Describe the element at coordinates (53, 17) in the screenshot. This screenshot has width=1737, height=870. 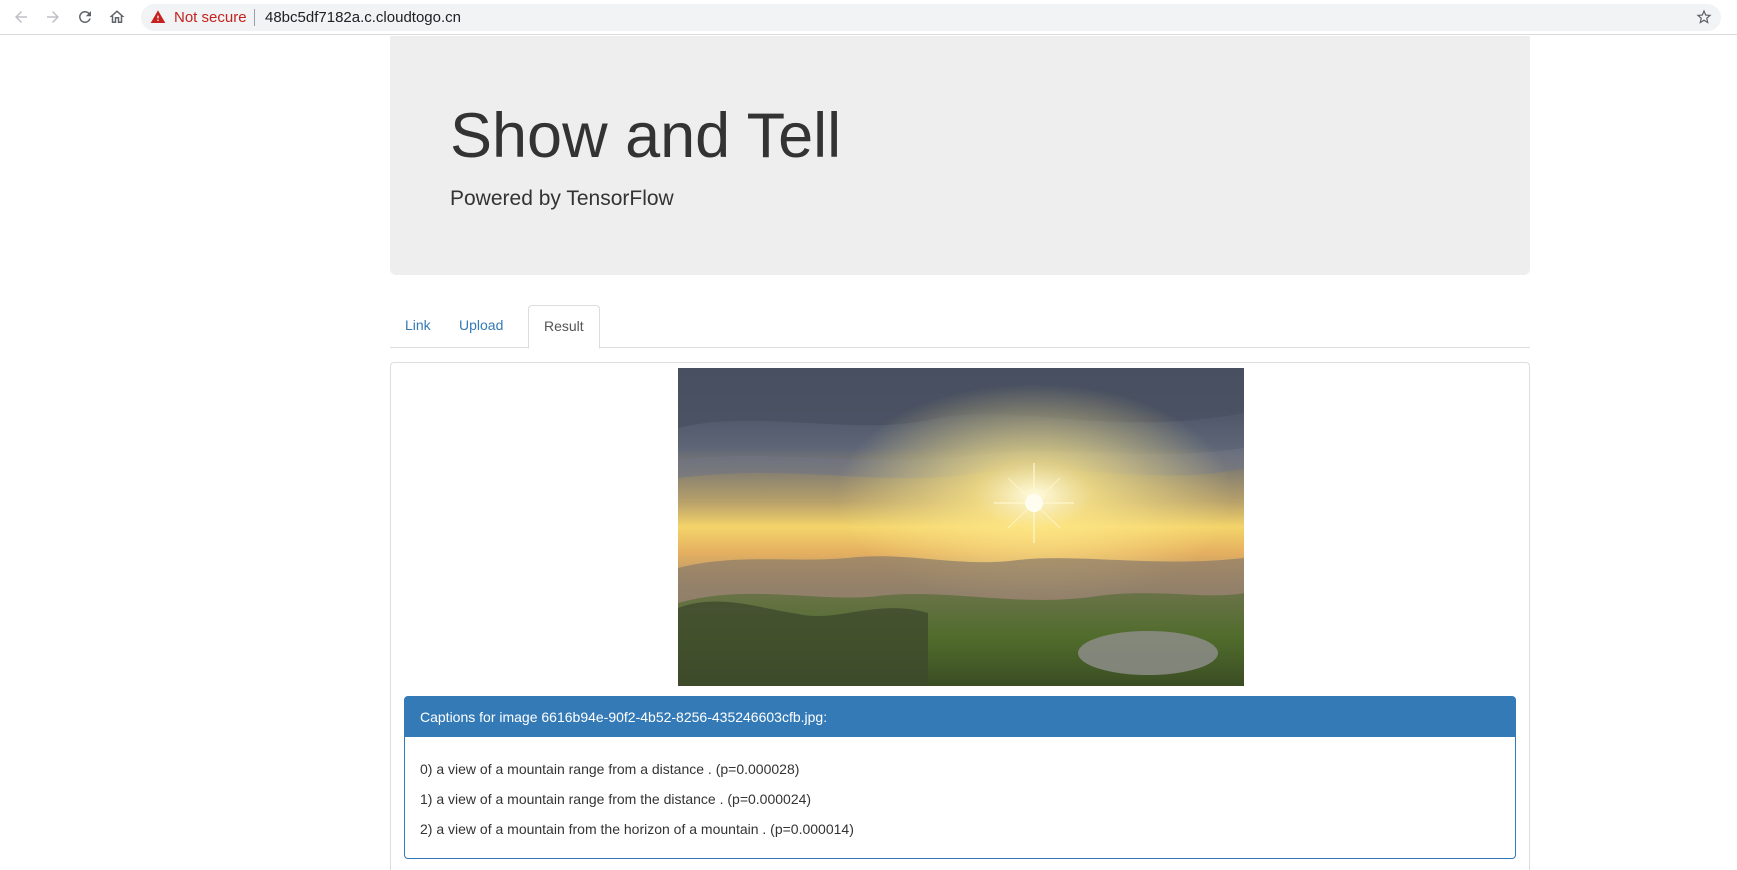
I see `forward-icon` at that location.